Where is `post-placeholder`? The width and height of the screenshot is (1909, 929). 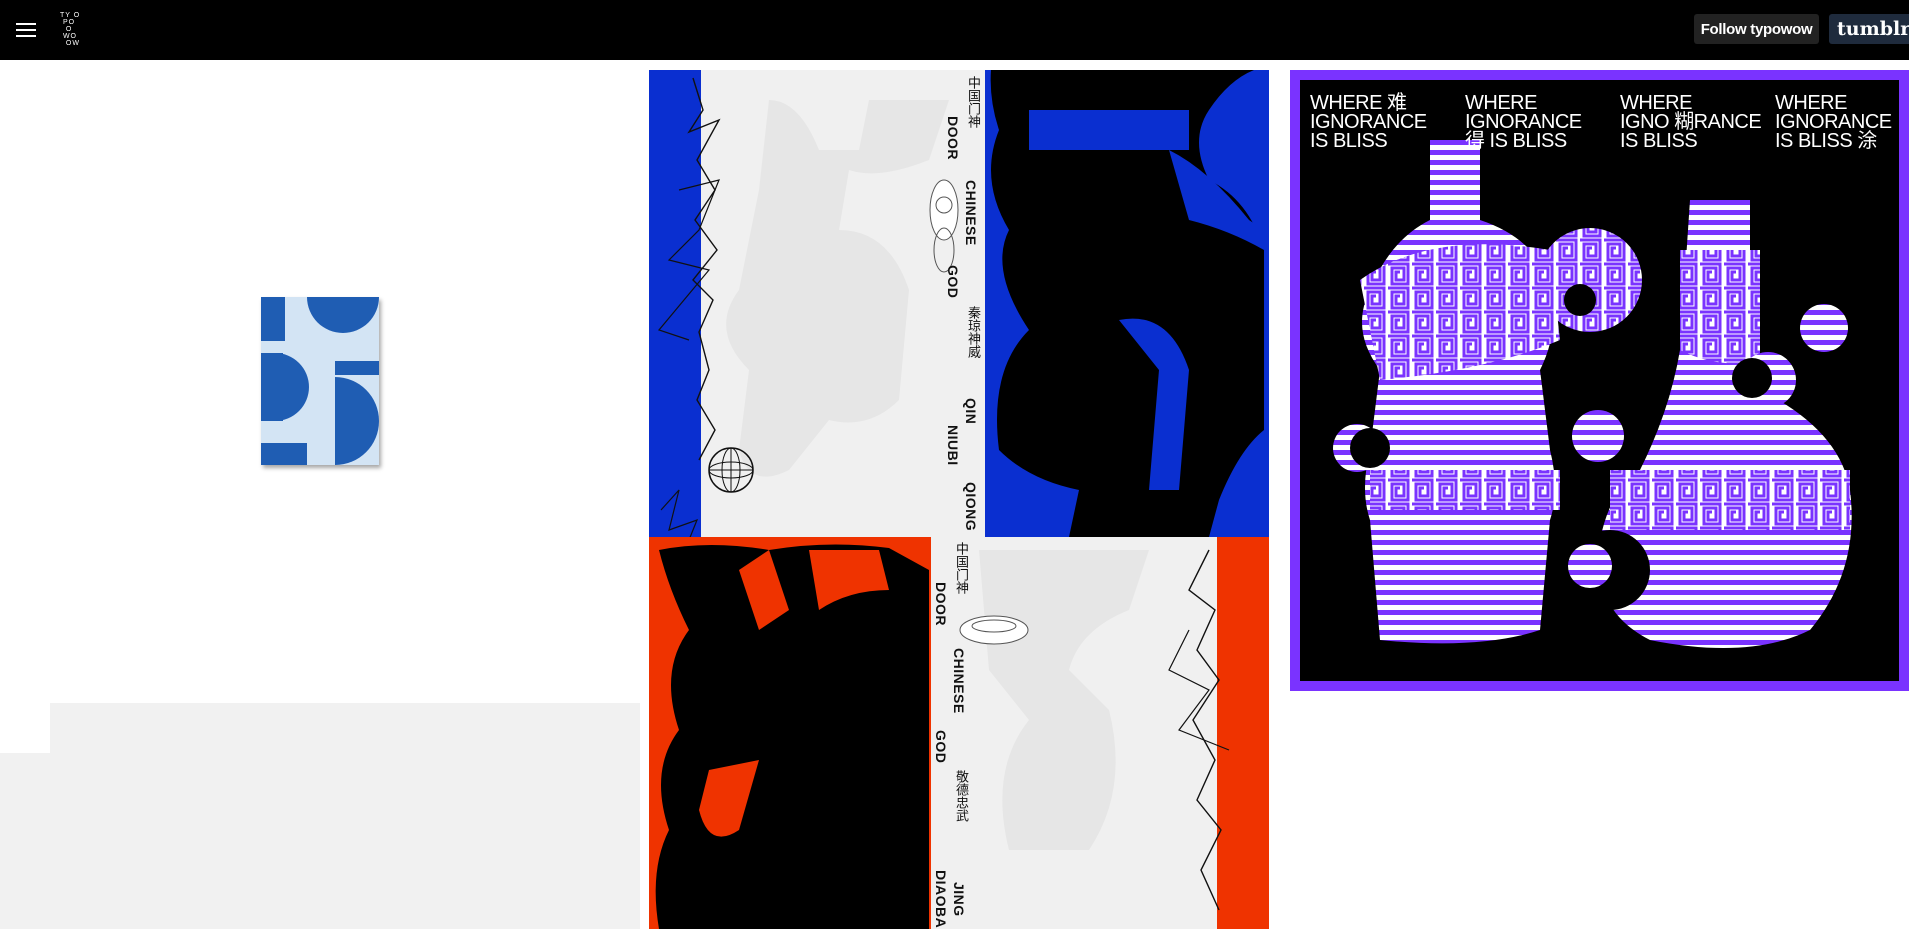
post-placeholder is located at coordinates (345, 816).